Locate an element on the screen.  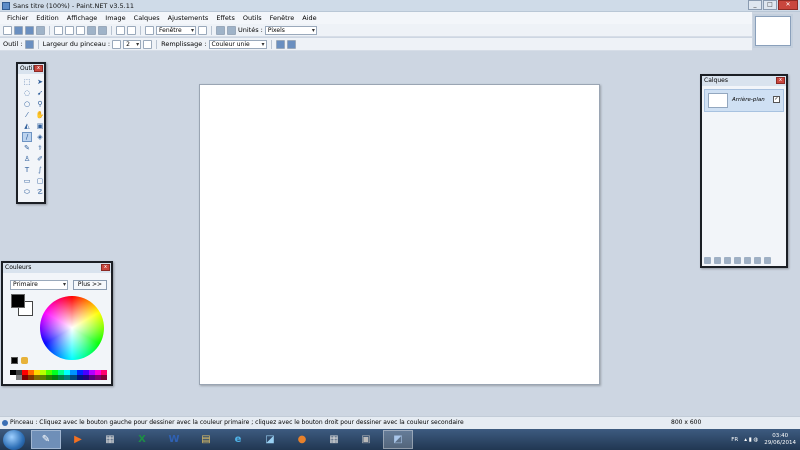
language-indicator: FR is located at coordinates (734, 440).